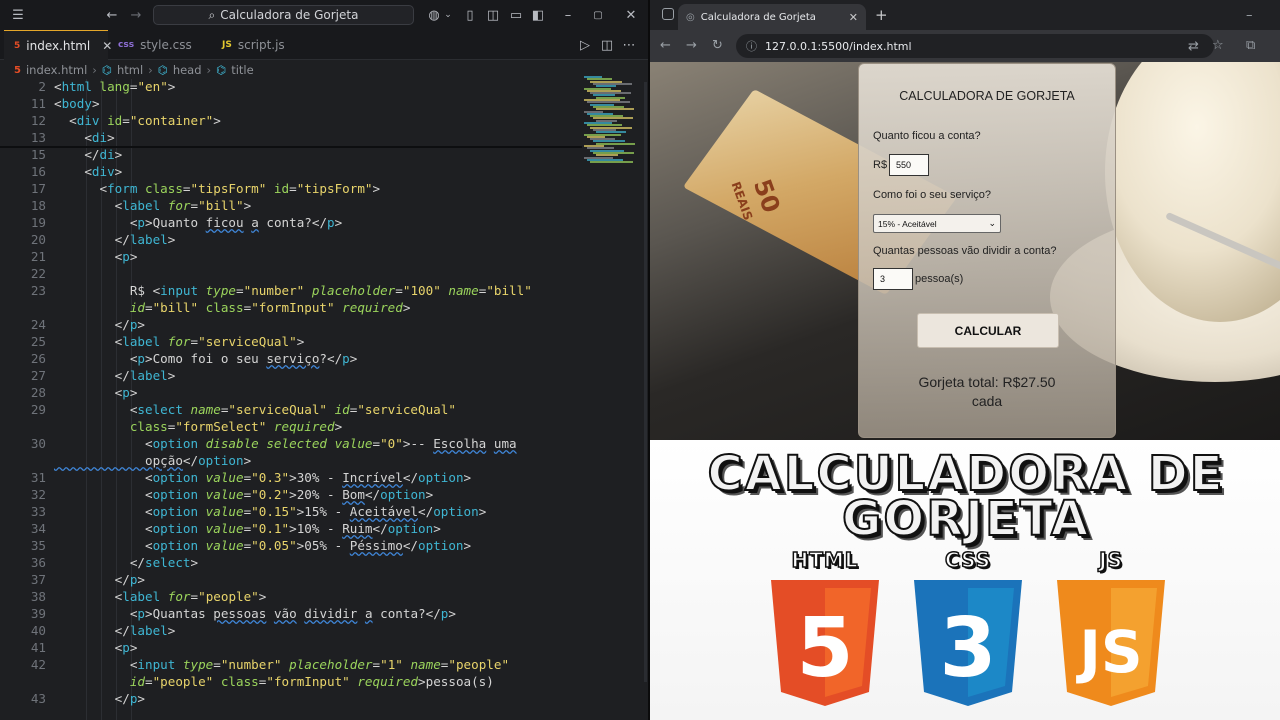  I want to click on breadcrumb-item: html, so click(130, 70).